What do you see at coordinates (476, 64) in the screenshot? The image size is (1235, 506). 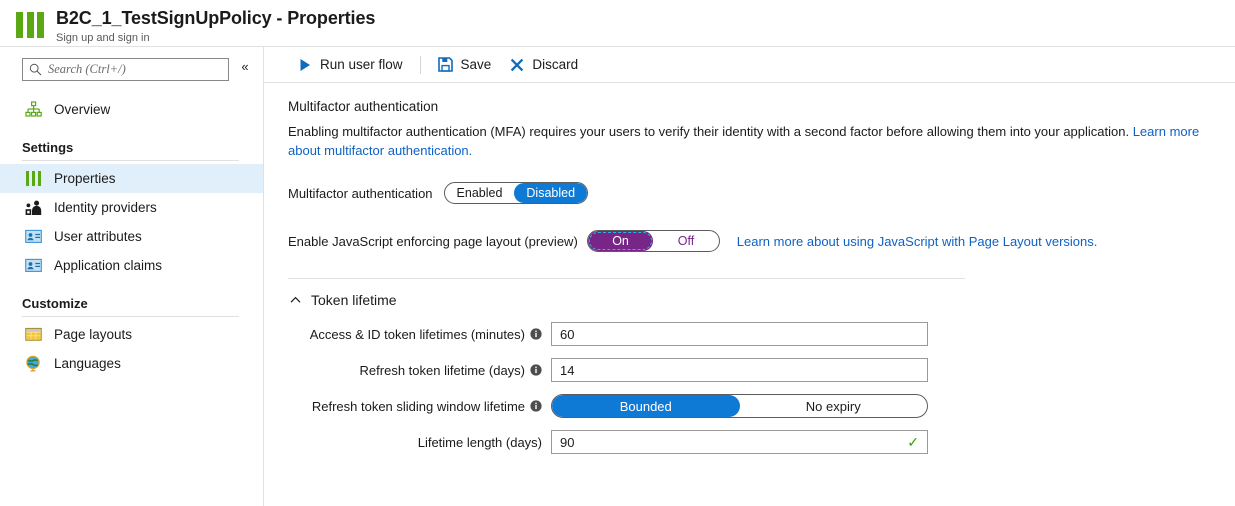 I see `save-label: Save` at bounding box center [476, 64].